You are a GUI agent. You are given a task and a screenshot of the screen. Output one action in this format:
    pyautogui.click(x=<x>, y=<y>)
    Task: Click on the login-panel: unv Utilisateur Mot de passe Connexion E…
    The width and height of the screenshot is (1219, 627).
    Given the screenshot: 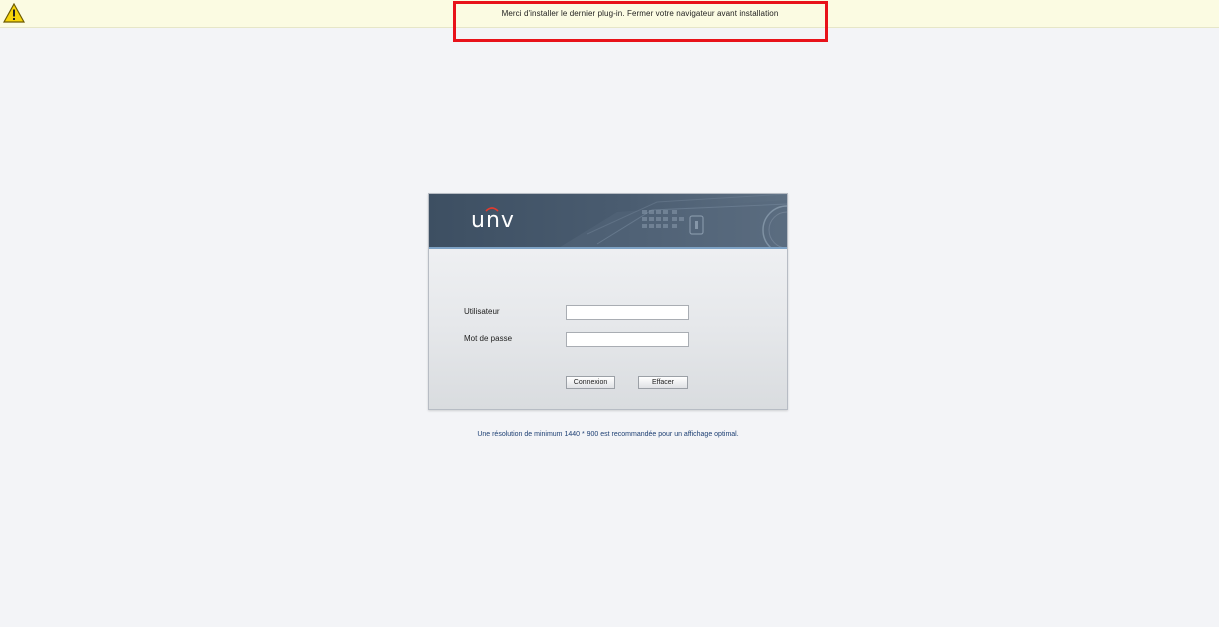 What is the action you would take?
    pyautogui.click(x=608, y=301)
    